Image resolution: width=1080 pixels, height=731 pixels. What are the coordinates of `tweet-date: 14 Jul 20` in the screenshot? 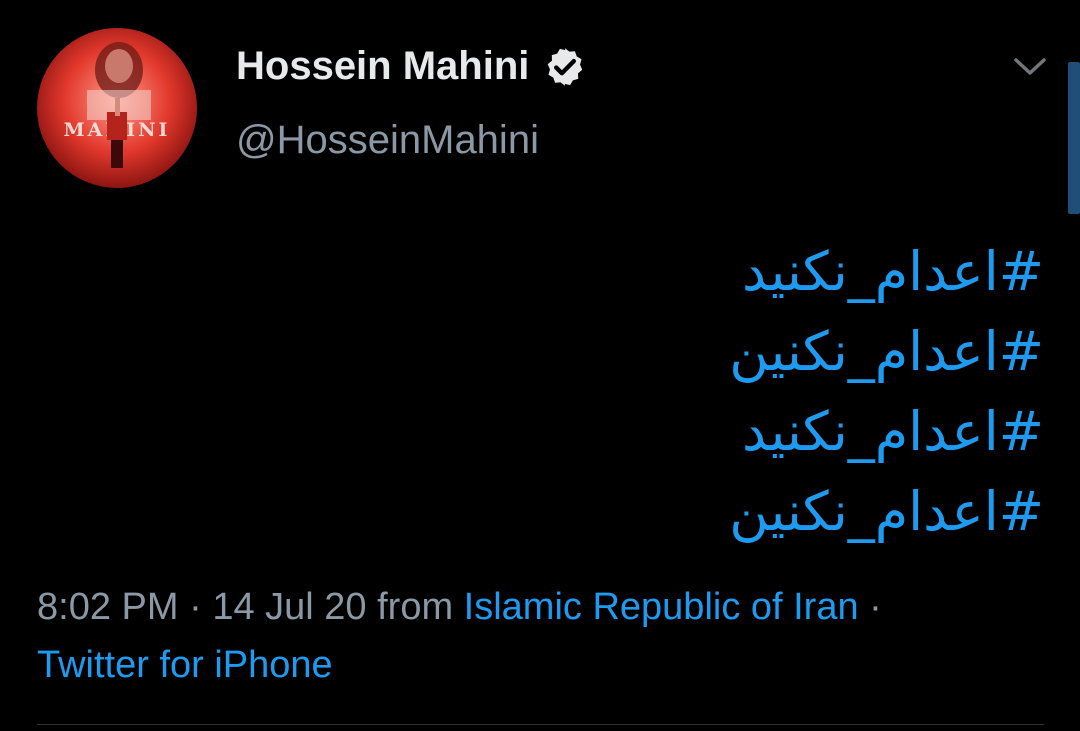 It's located at (289, 607).